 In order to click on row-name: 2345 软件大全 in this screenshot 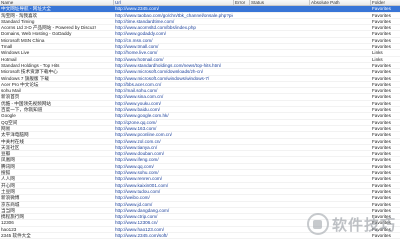, I will do `click(16, 235)`.